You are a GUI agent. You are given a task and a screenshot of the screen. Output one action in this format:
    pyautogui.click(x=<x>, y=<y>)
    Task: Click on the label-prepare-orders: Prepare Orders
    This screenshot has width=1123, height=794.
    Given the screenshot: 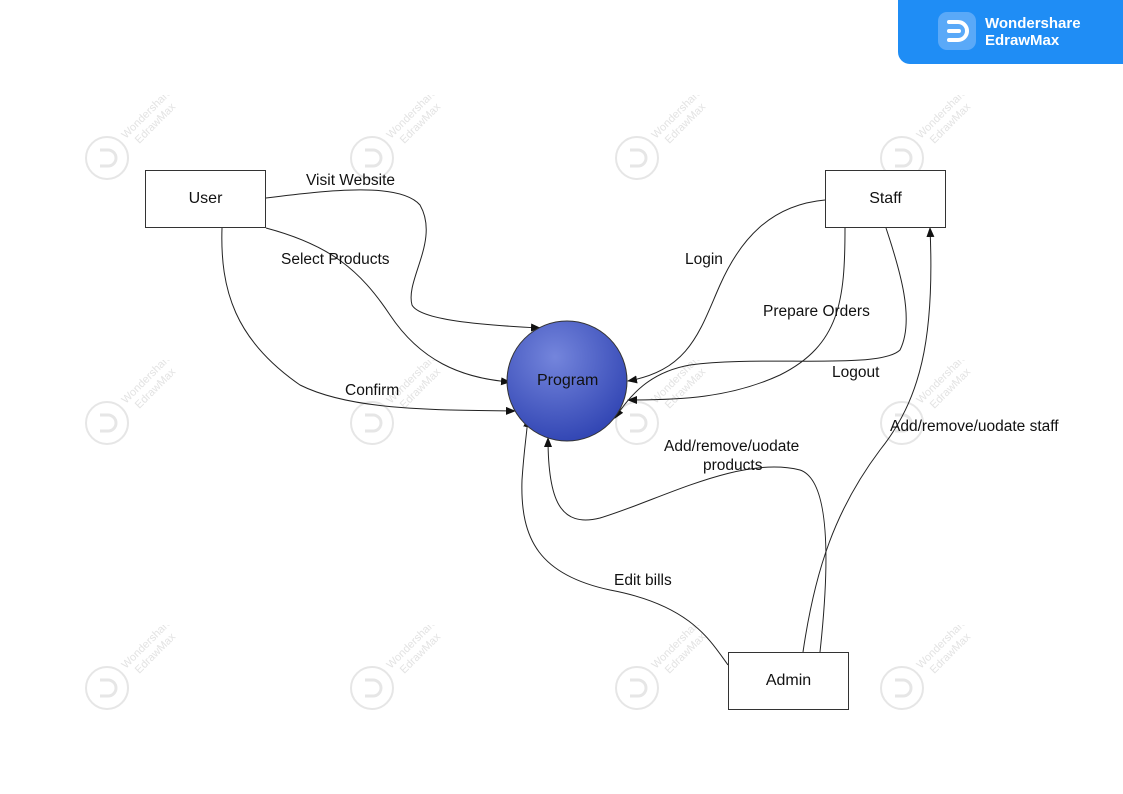 What is the action you would take?
    pyautogui.click(x=816, y=311)
    